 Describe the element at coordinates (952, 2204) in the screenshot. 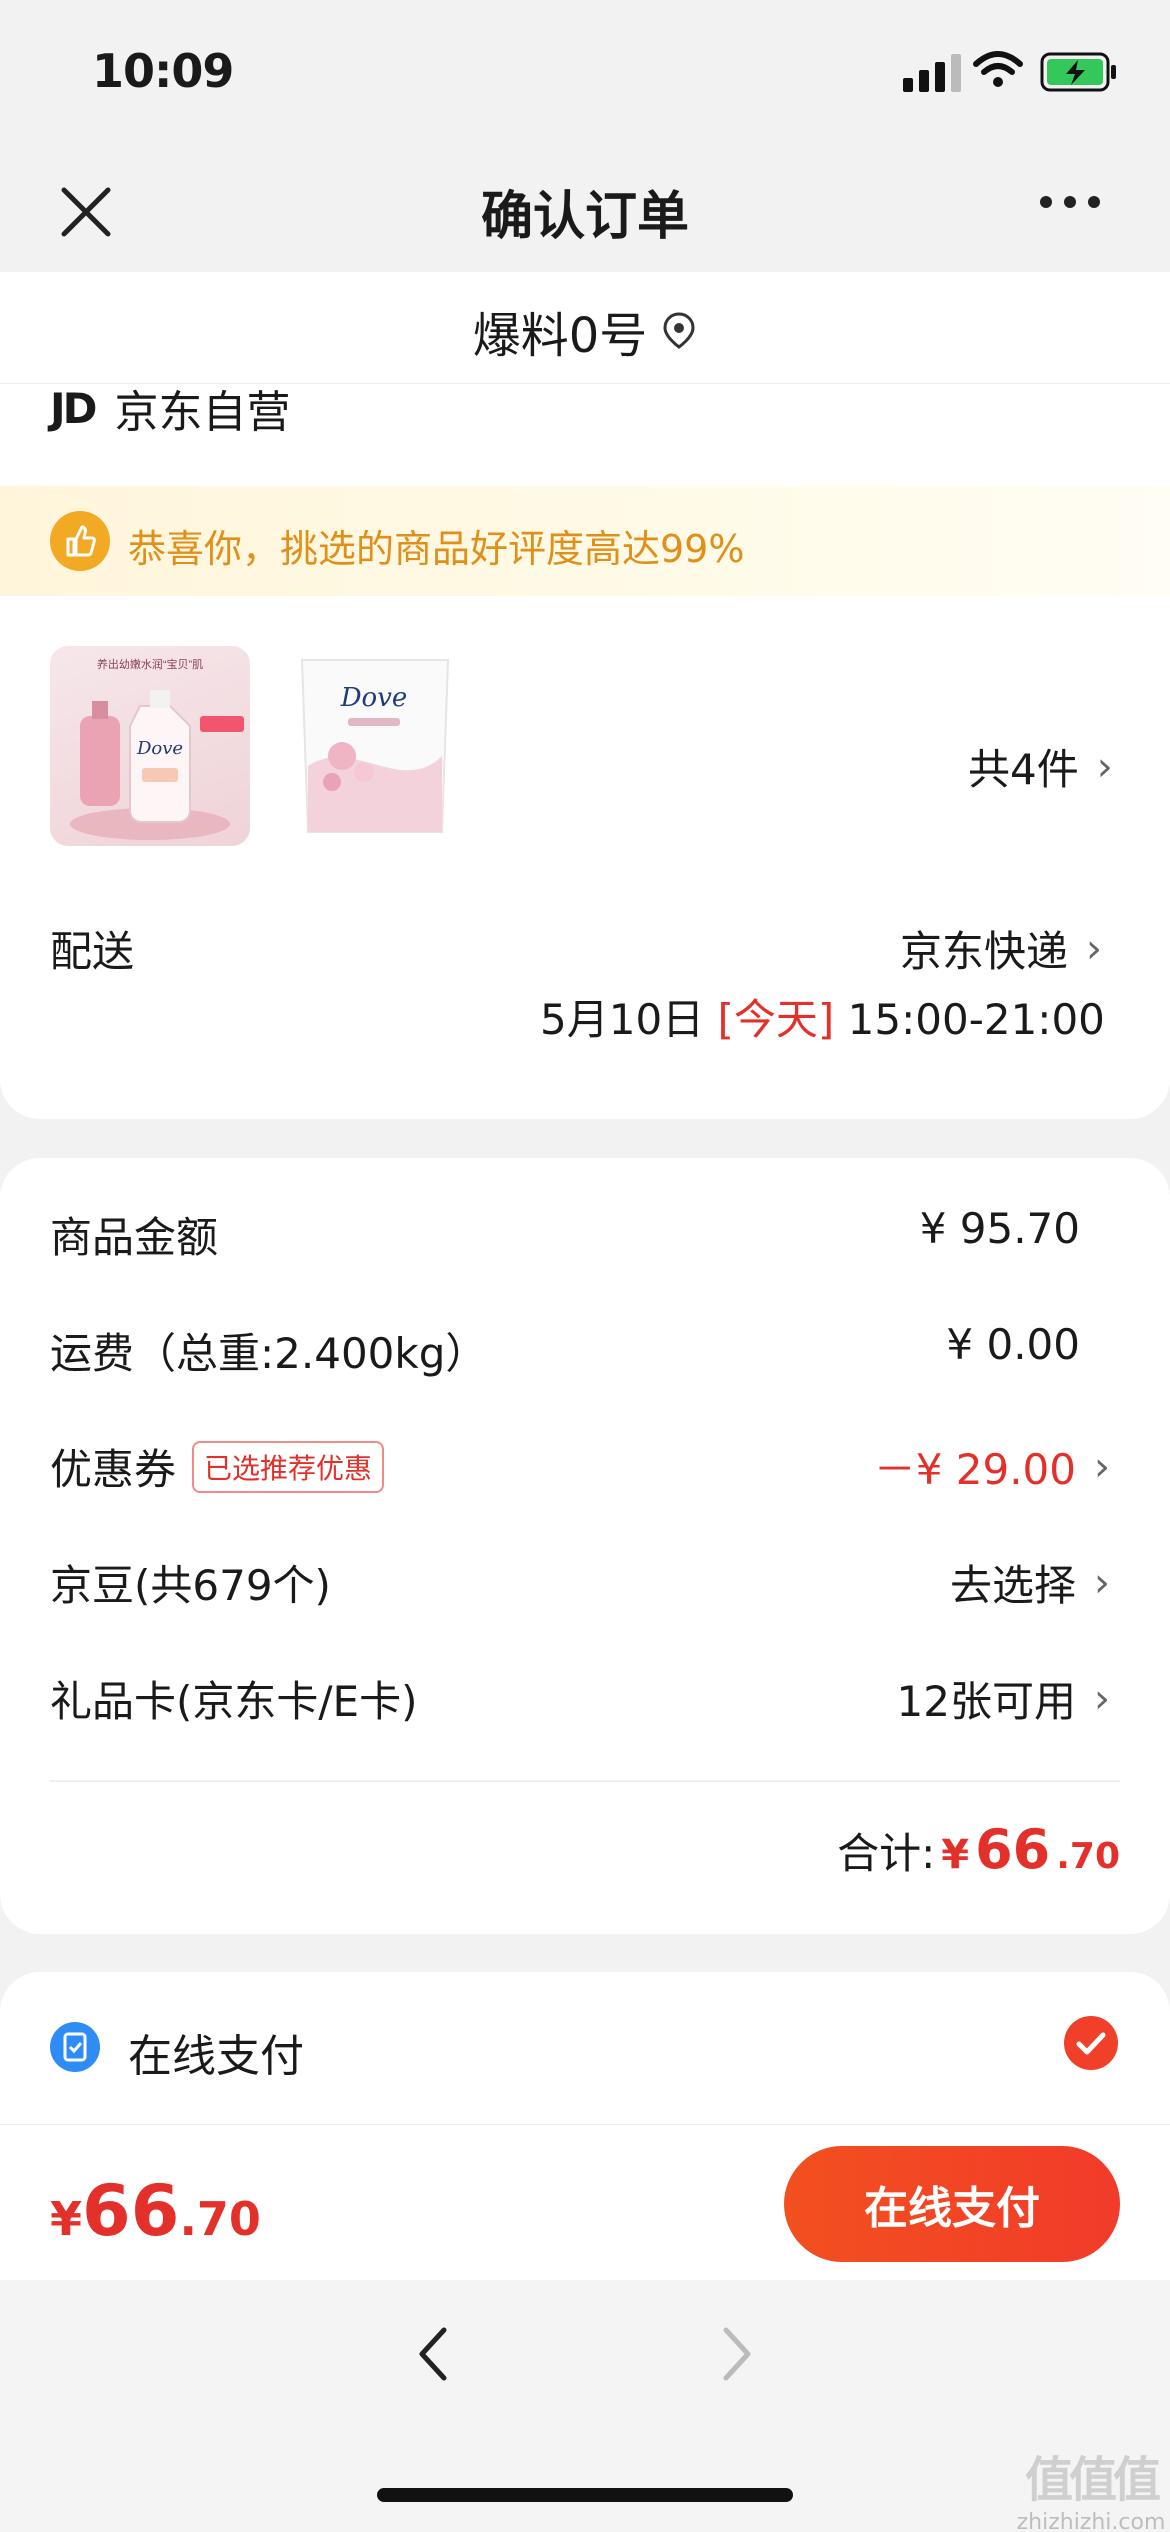

I see `pay-online-button: 在线支付` at that location.